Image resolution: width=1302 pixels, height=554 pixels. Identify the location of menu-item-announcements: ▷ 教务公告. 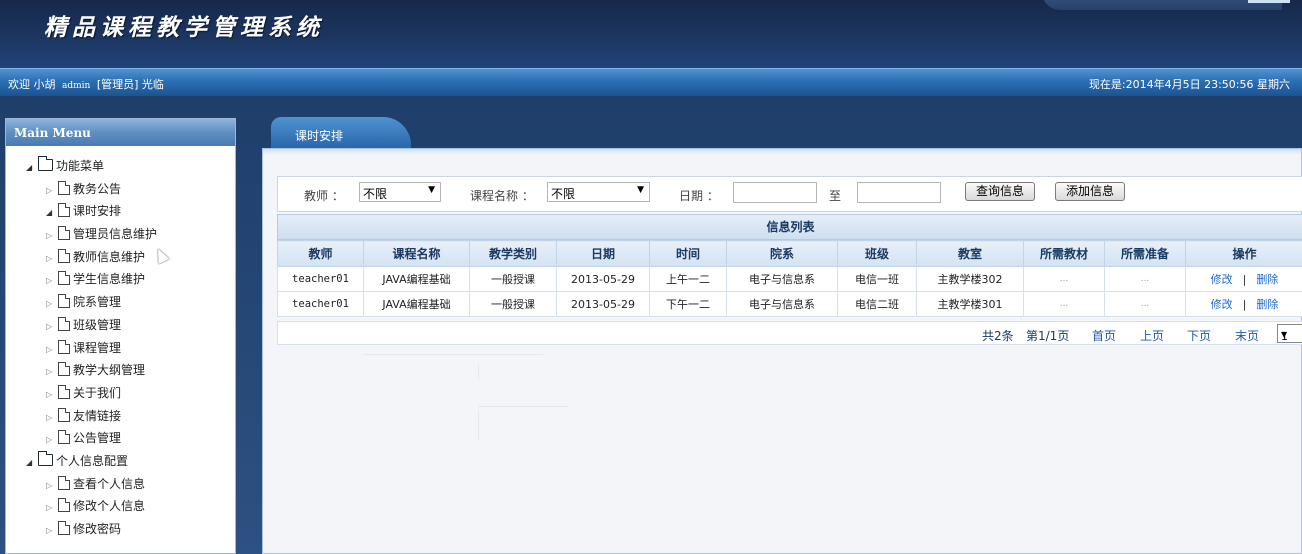
(120, 189).